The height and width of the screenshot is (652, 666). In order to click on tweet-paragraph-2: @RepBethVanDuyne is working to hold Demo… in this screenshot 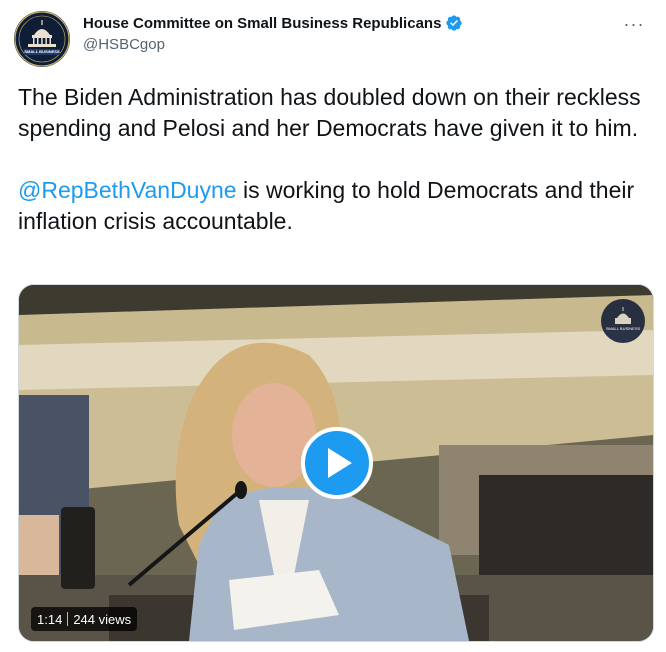, I will do `click(336, 206)`.